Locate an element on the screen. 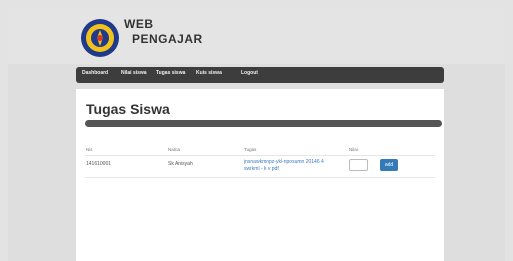 The width and height of the screenshot is (513, 261). row-divider is located at coordinates (260, 177).